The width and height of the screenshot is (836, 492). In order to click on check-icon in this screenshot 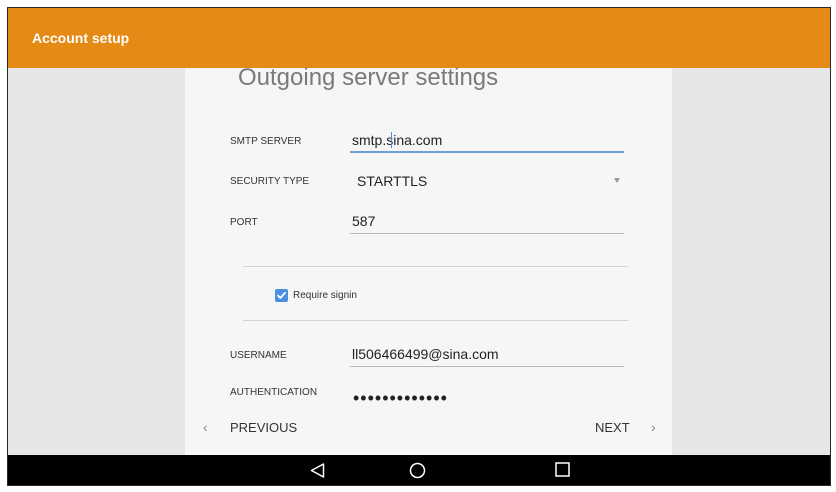, I will do `click(281, 295)`.